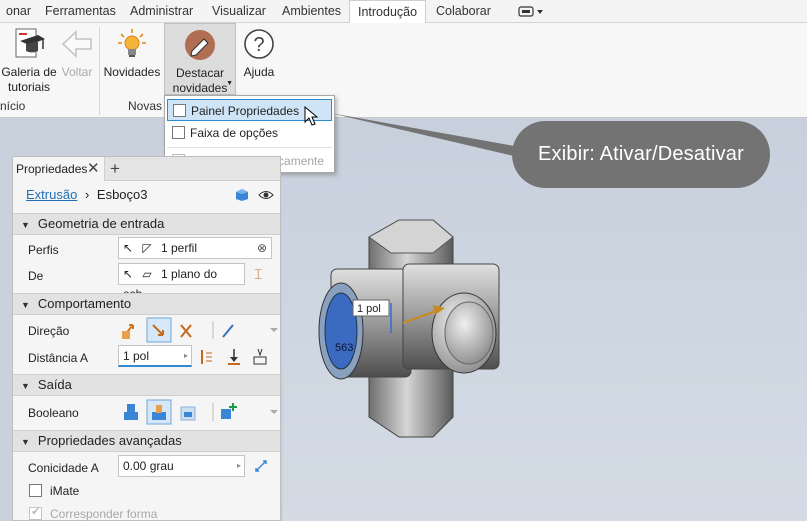 This screenshot has width=807, height=521. I want to click on back-arrow-icon, so click(76, 44).